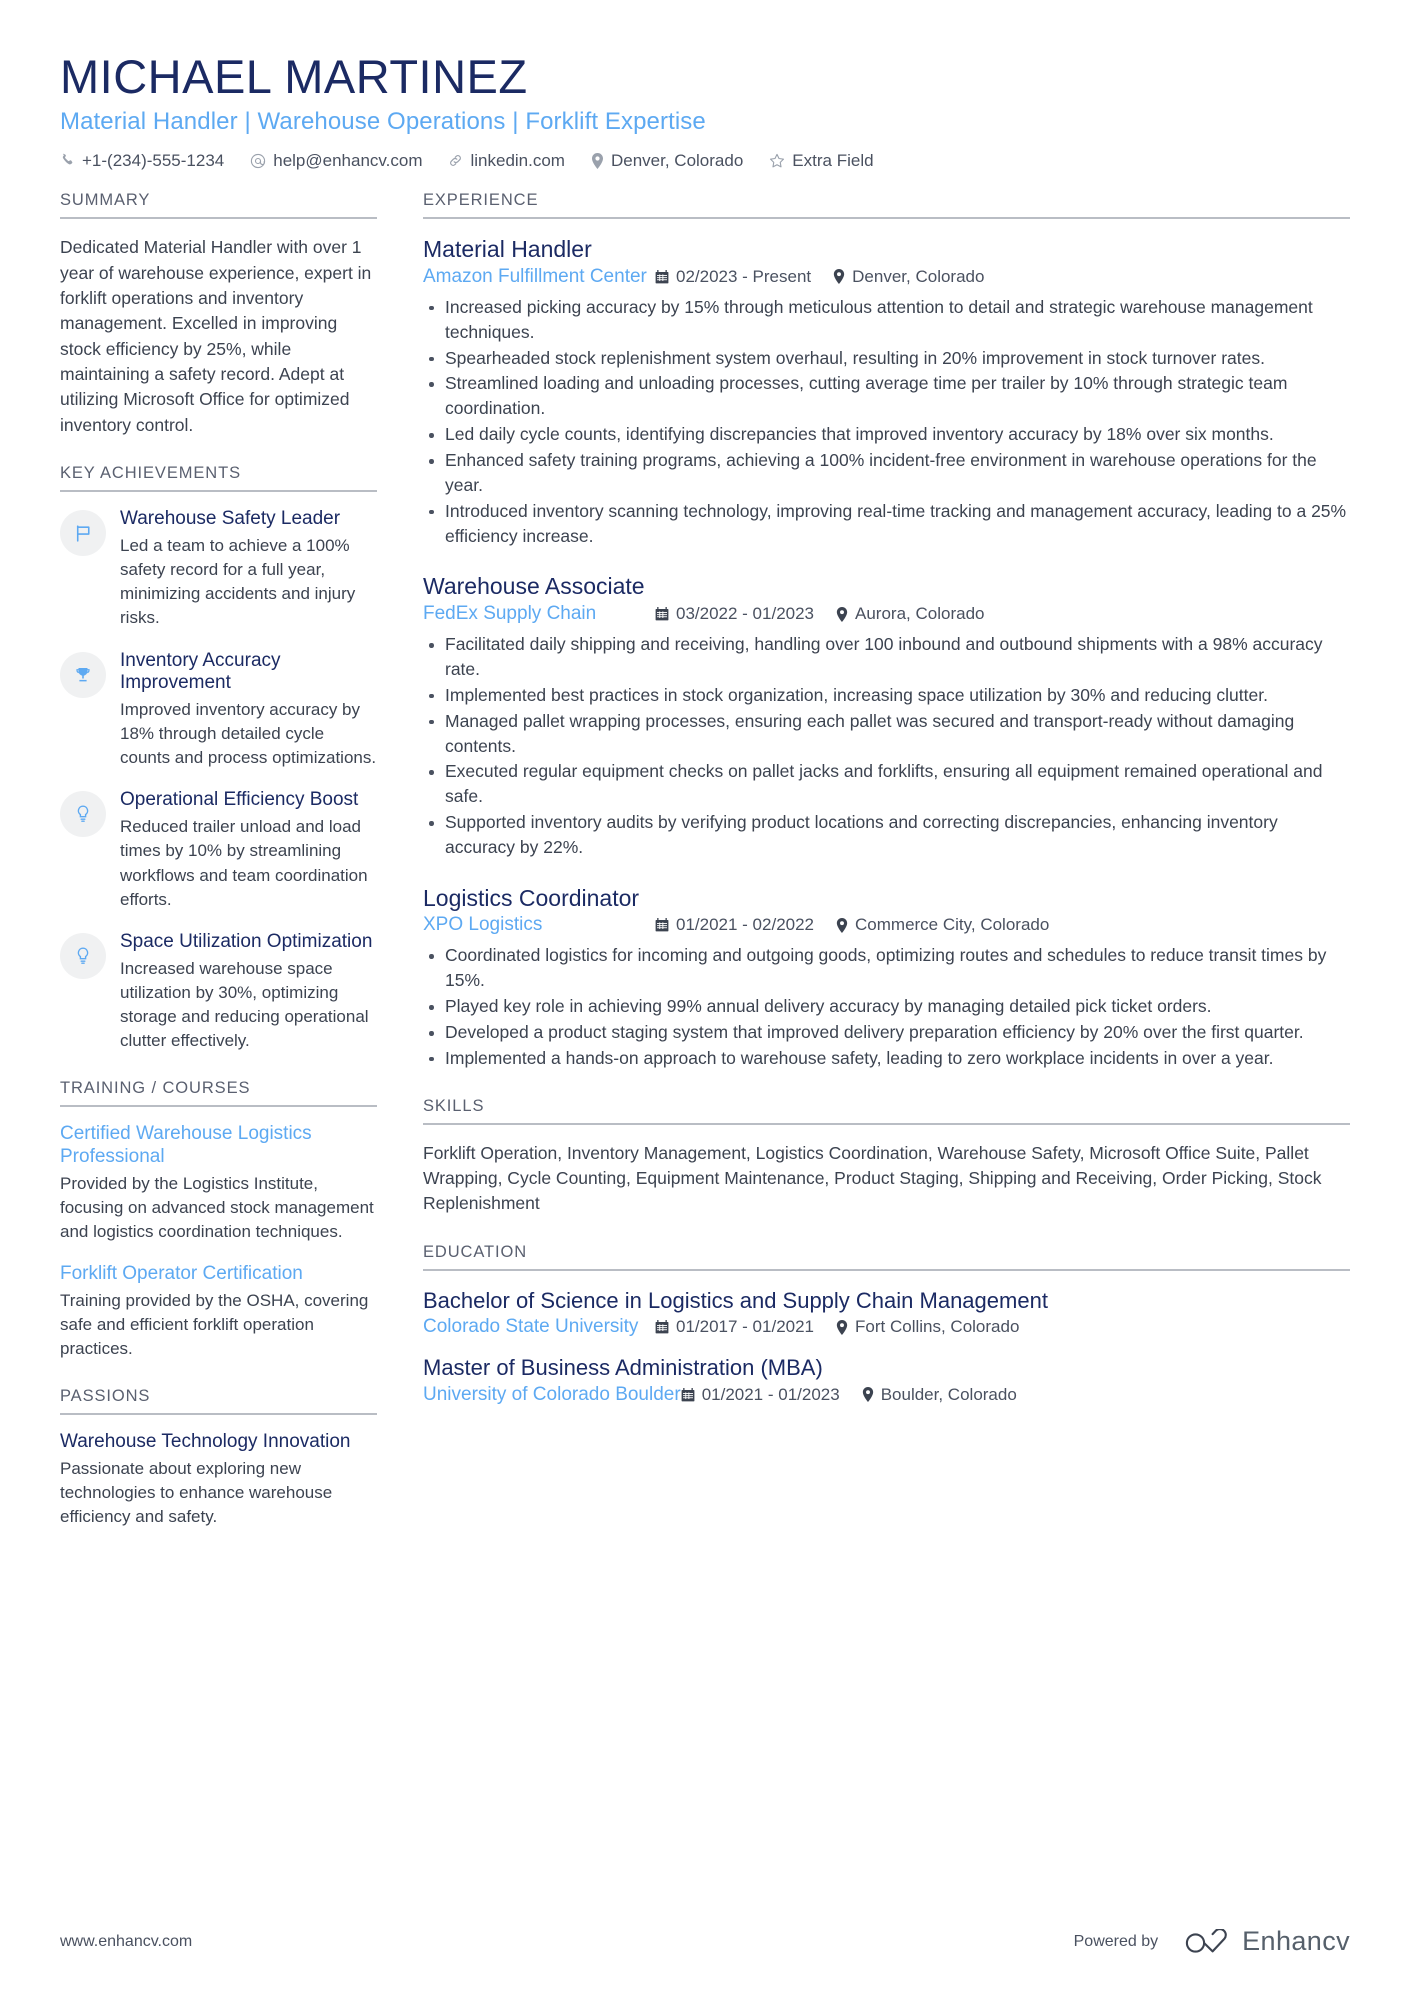 This screenshot has width=1410, height=1995. Describe the element at coordinates (506, 160) in the screenshot. I see `contact-link: linkedin.com` at that location.